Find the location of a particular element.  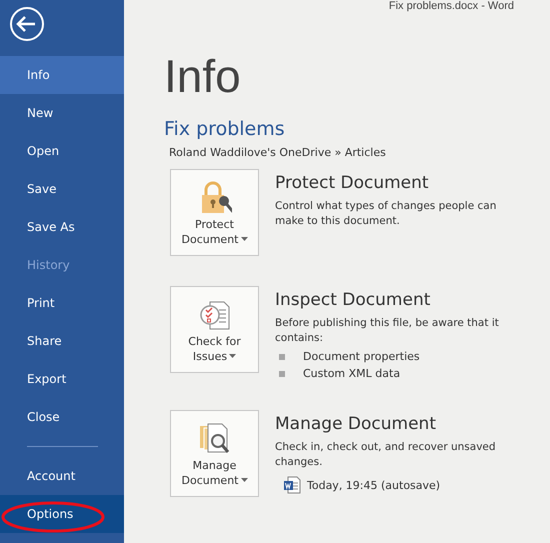

property-item: Document properties is located at coordinates (361, 356).